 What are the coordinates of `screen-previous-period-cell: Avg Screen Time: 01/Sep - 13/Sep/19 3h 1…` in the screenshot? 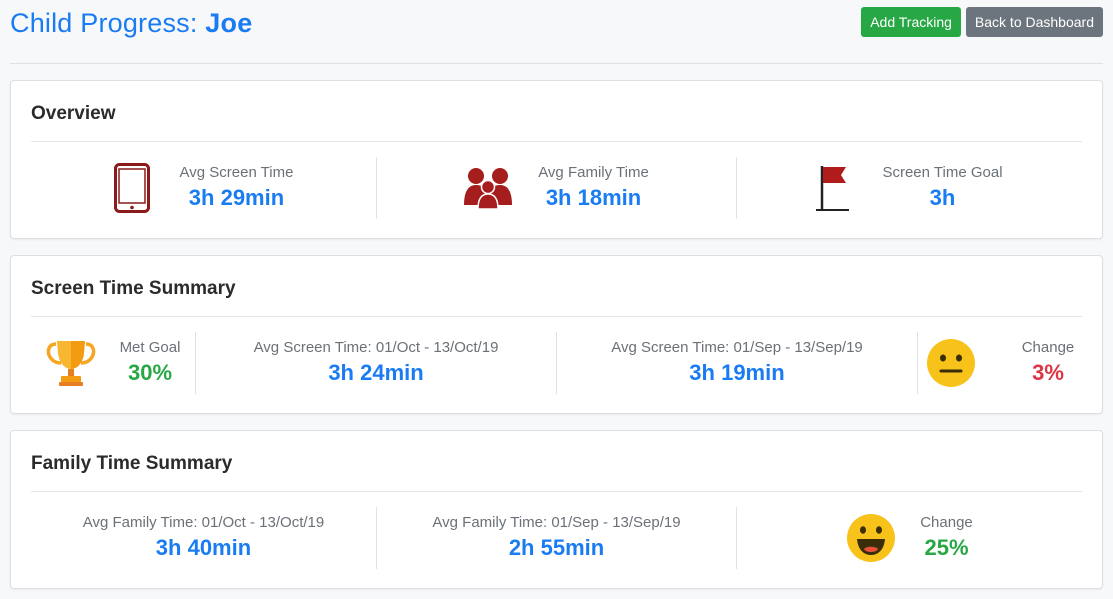 It's located at (737, 363).